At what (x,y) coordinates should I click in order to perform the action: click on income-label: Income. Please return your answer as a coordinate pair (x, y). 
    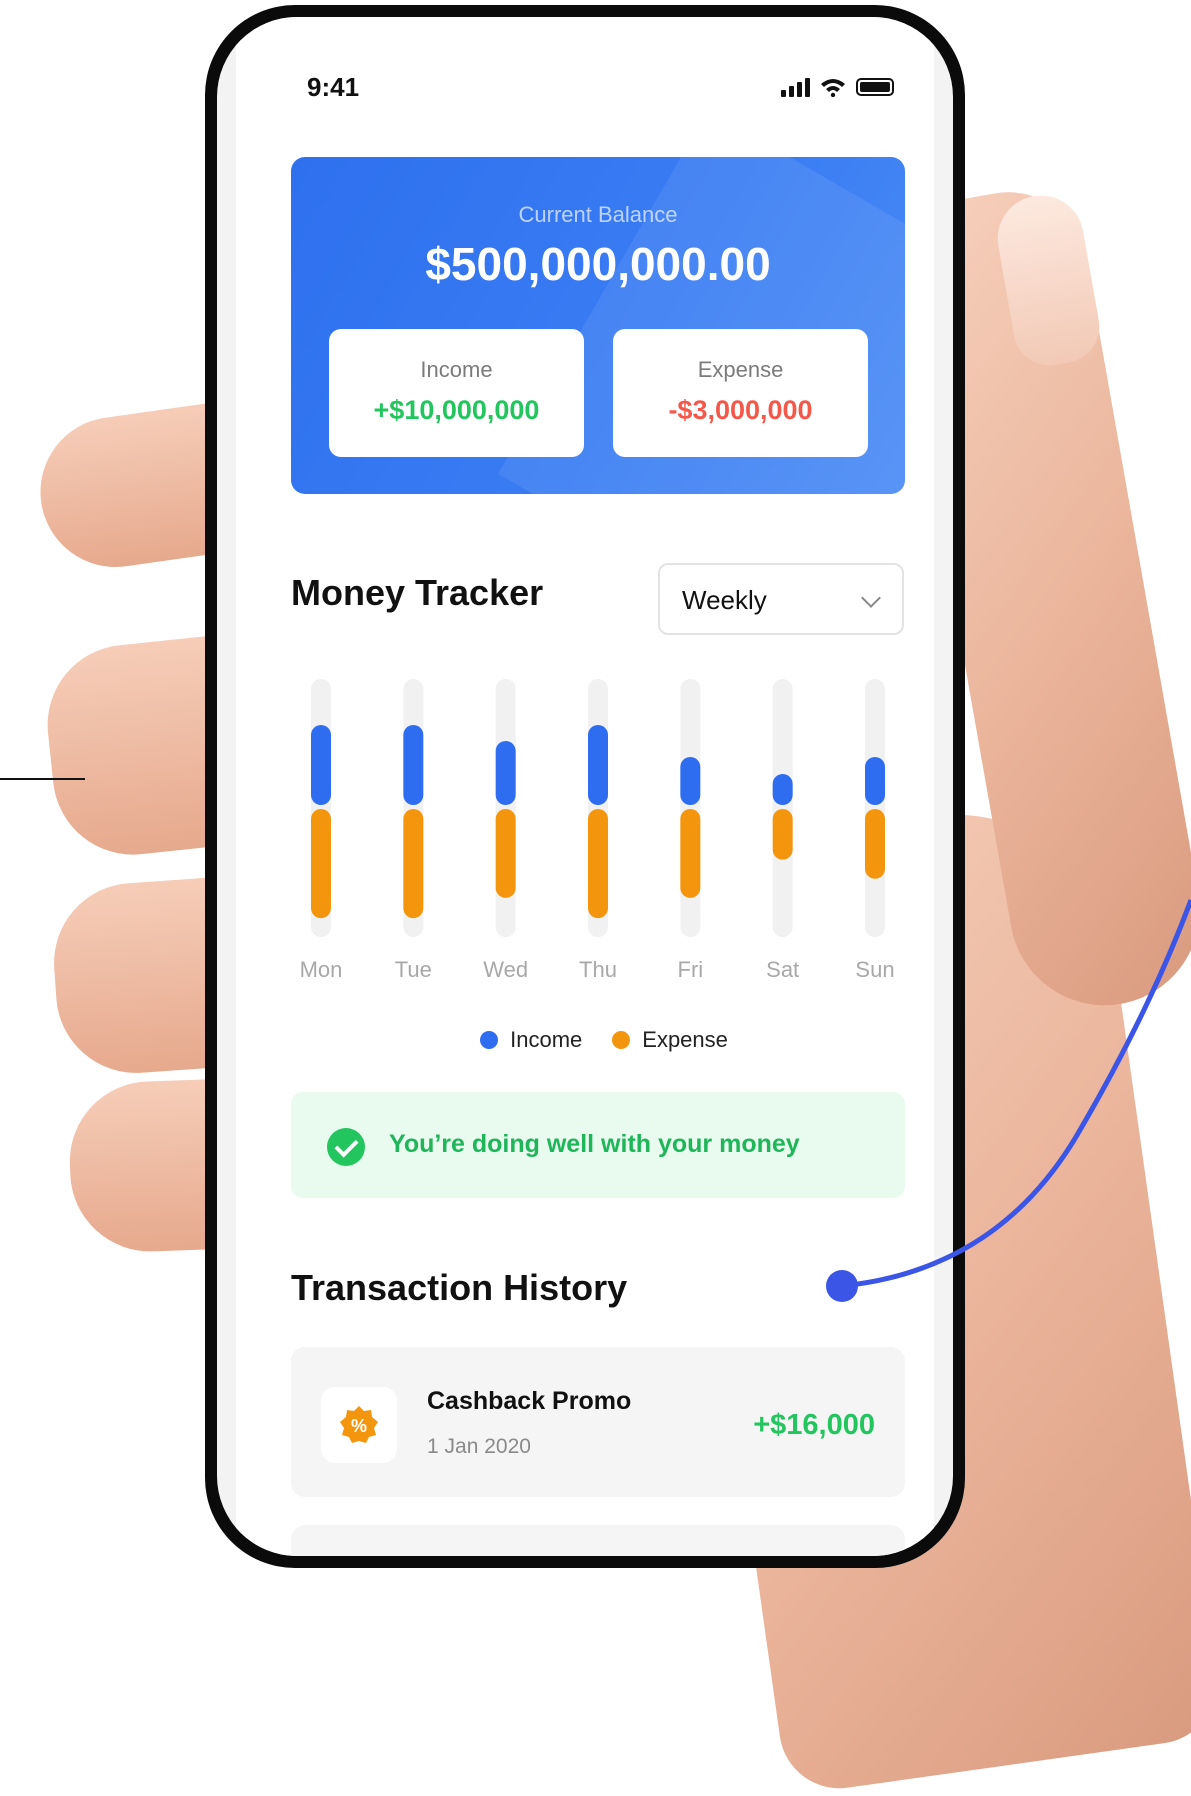
    Looking at the image, I should click on (456, 369).